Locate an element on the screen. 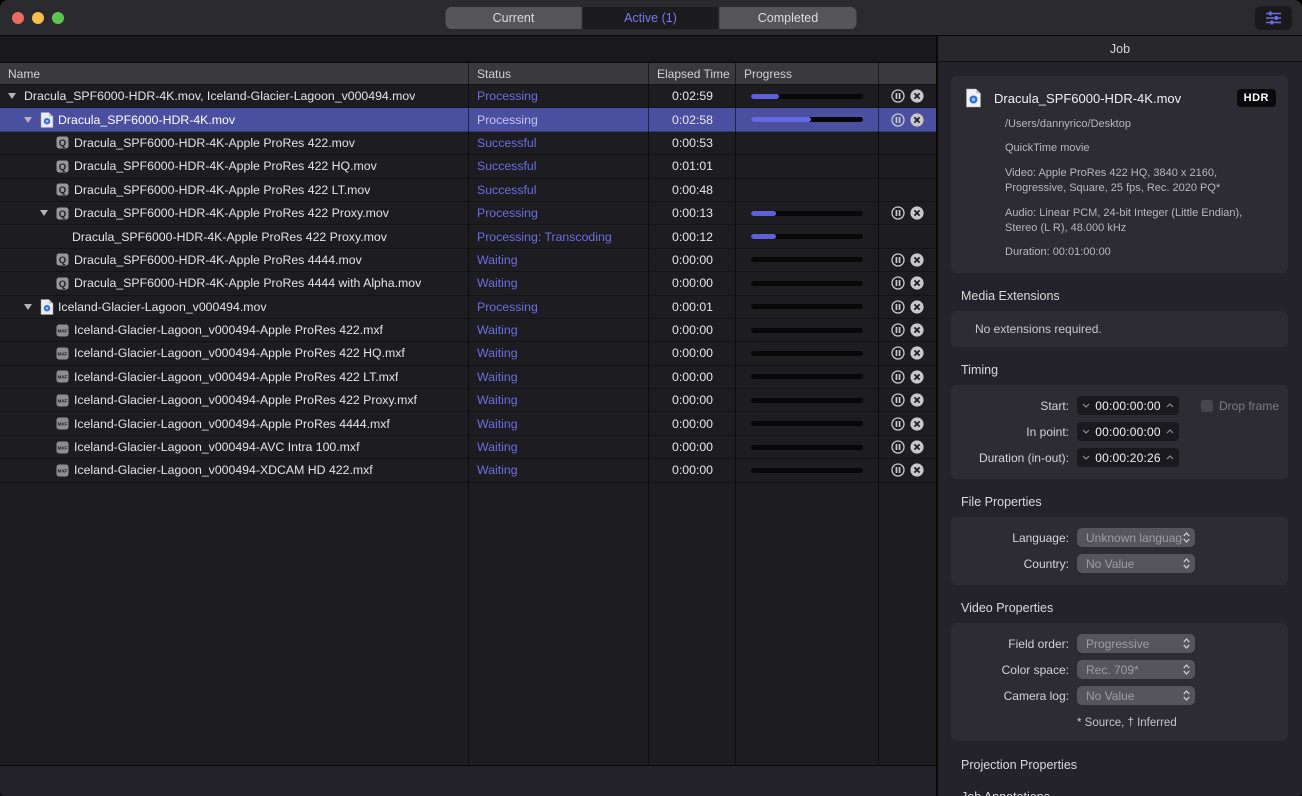 Image resolution: width=1302 pixels, height=796 pixels. table-header: Name Status Elapsed Time Progress is located at coordinates (468, 74).